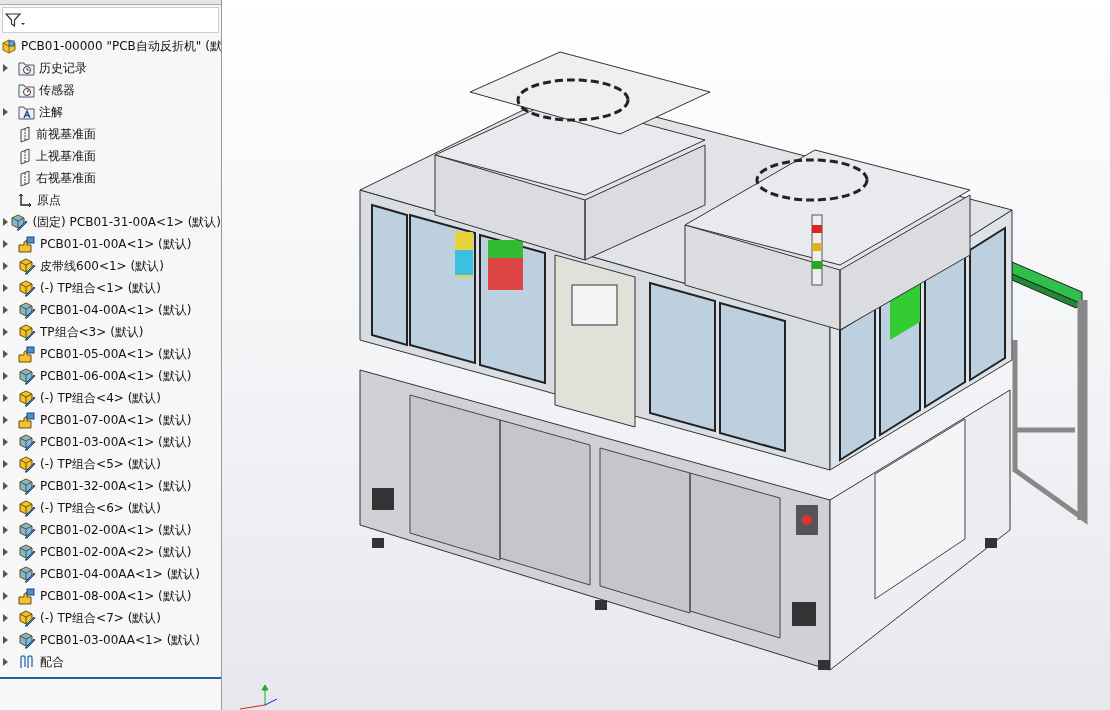 The width and height of the screenshot is (1110, 710). I want to click on tree-item: (固定) PCB01-31-00A<1> (默认), so click(110, 222).